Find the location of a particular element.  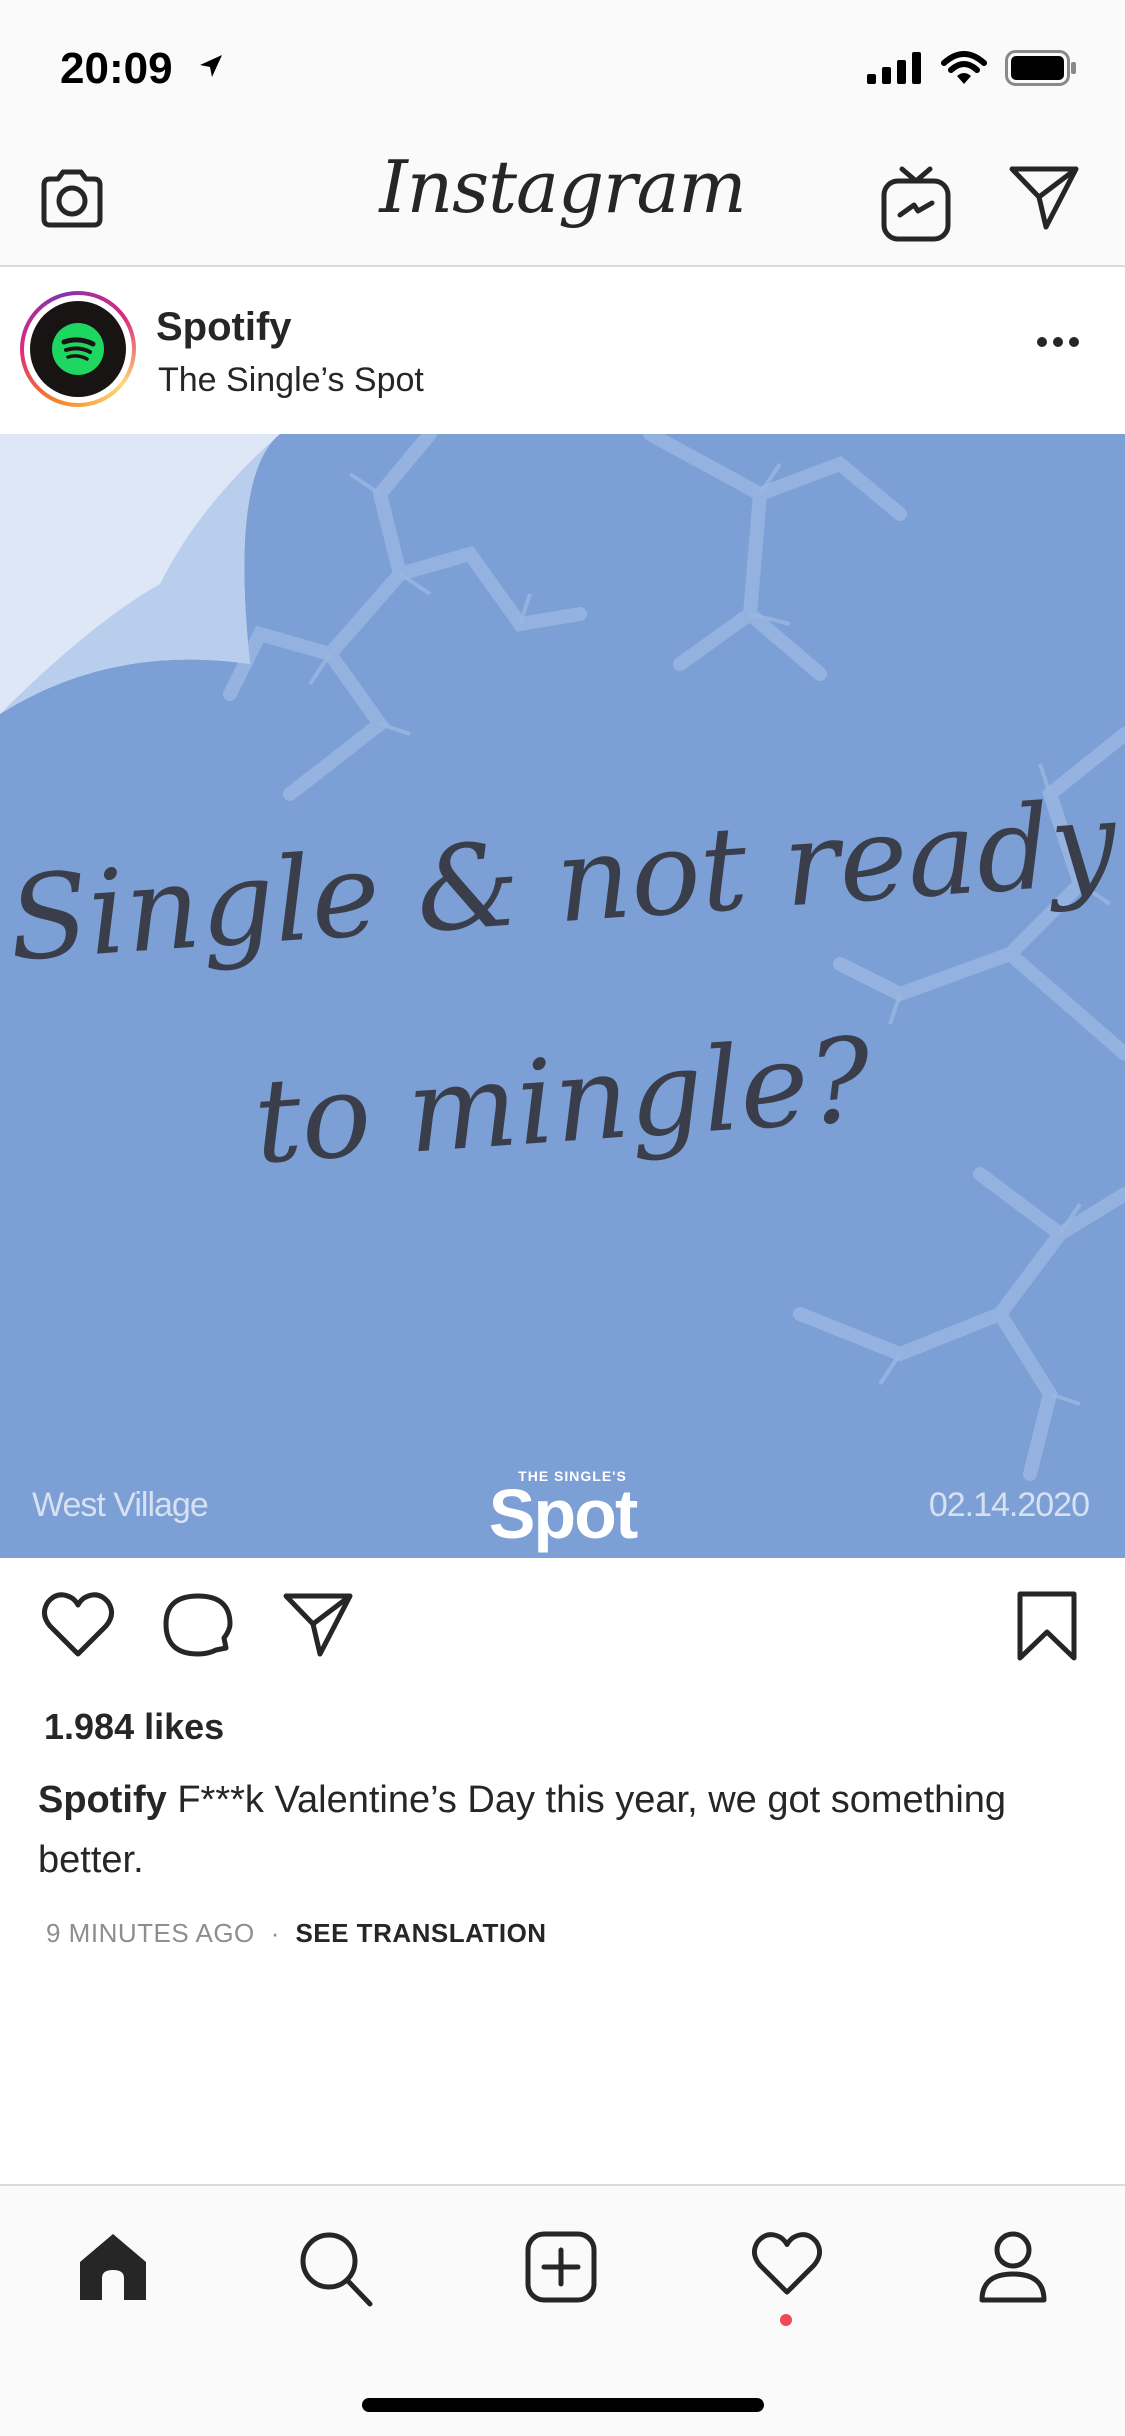

bottom-tab-bar is located at coordinates (562, 2310).